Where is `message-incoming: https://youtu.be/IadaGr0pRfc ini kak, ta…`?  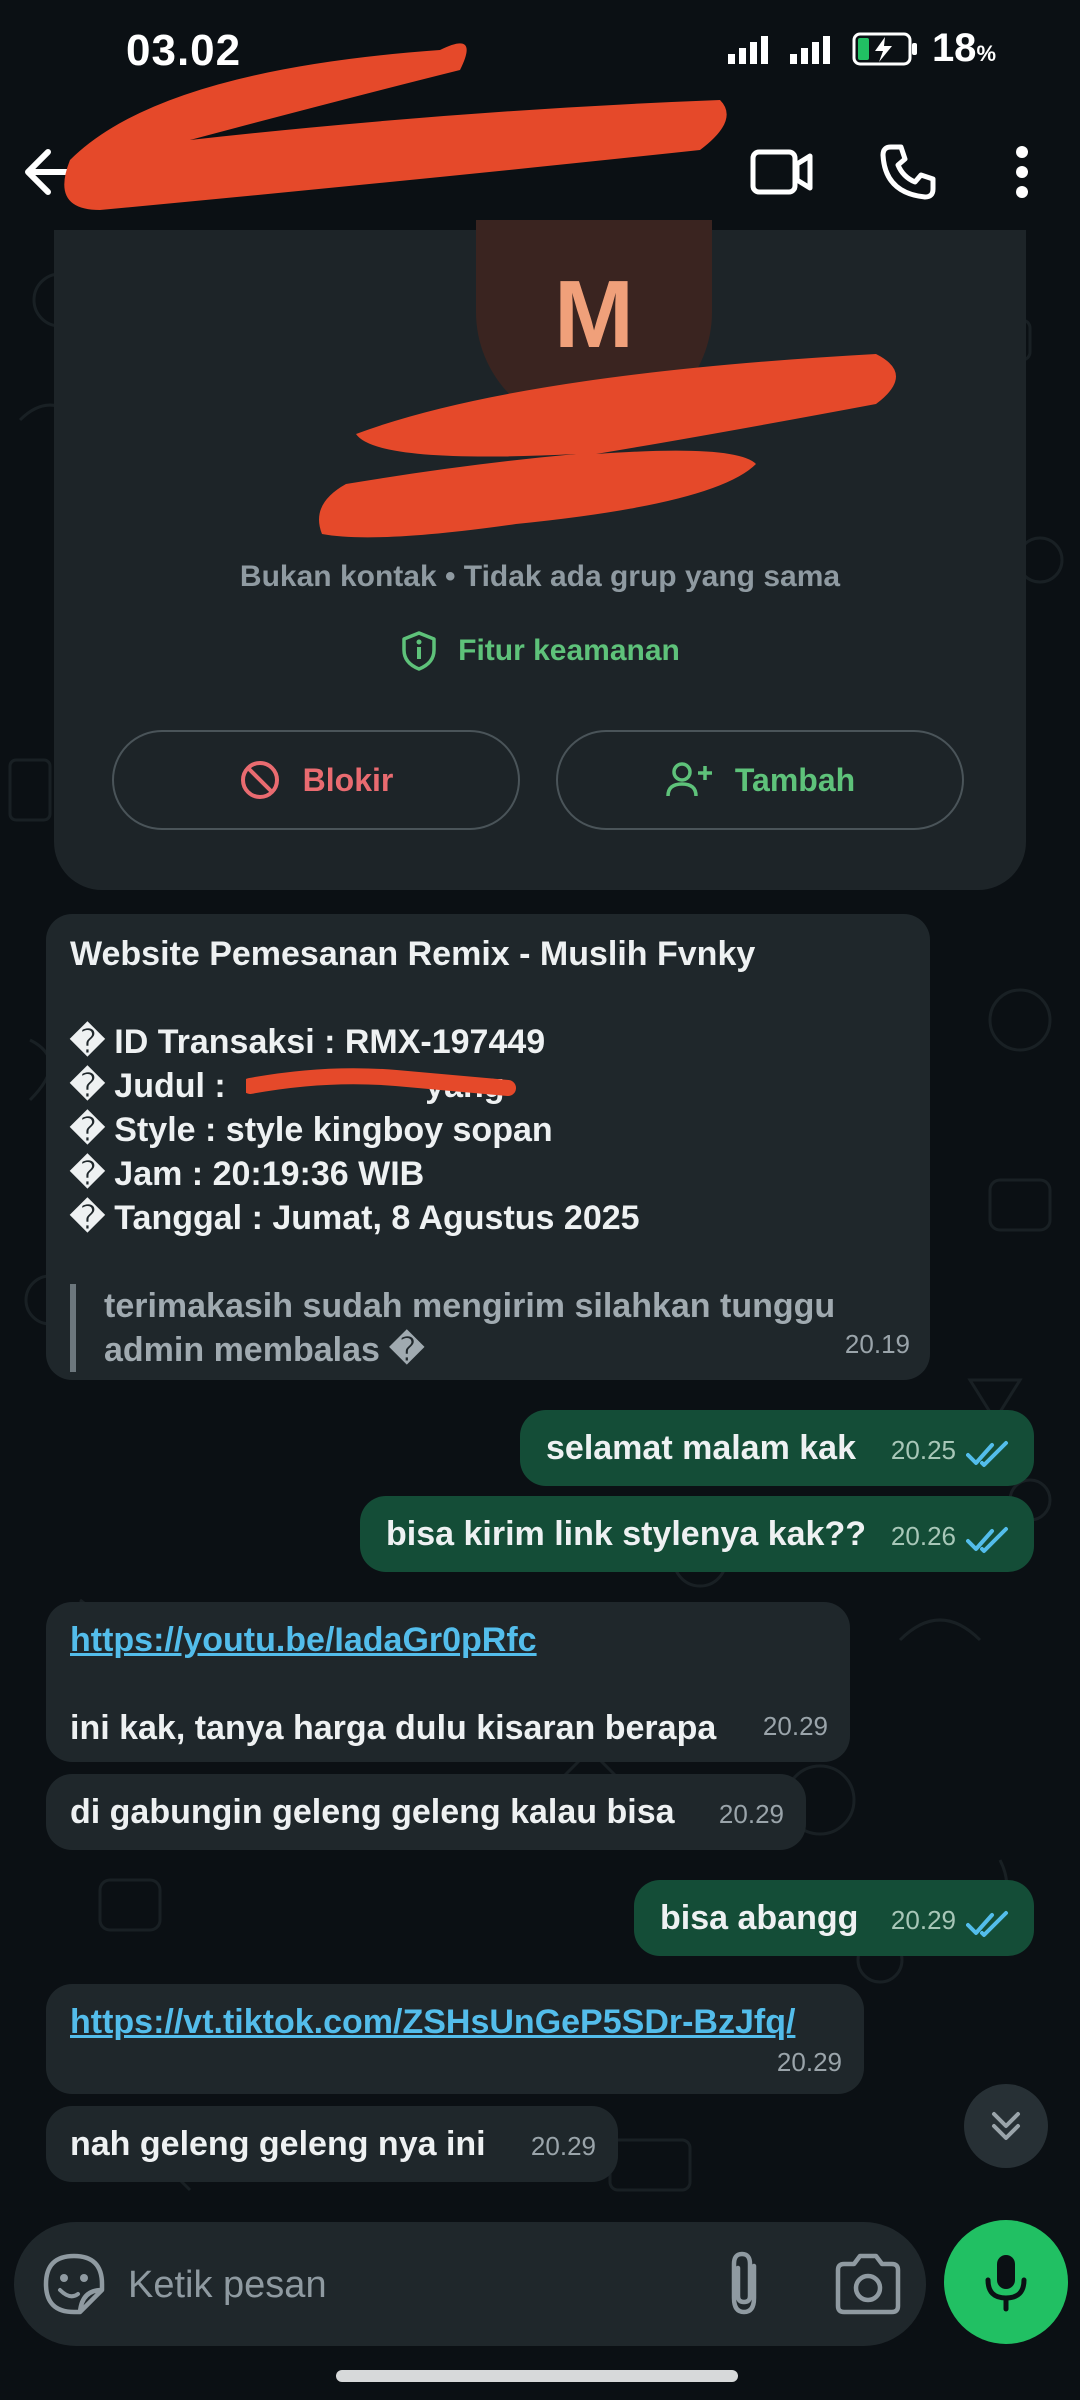 message-incoming: https://youtu.be/IadaGr0pRfc ini kak, ta… is located at coordinates (448, 1682).